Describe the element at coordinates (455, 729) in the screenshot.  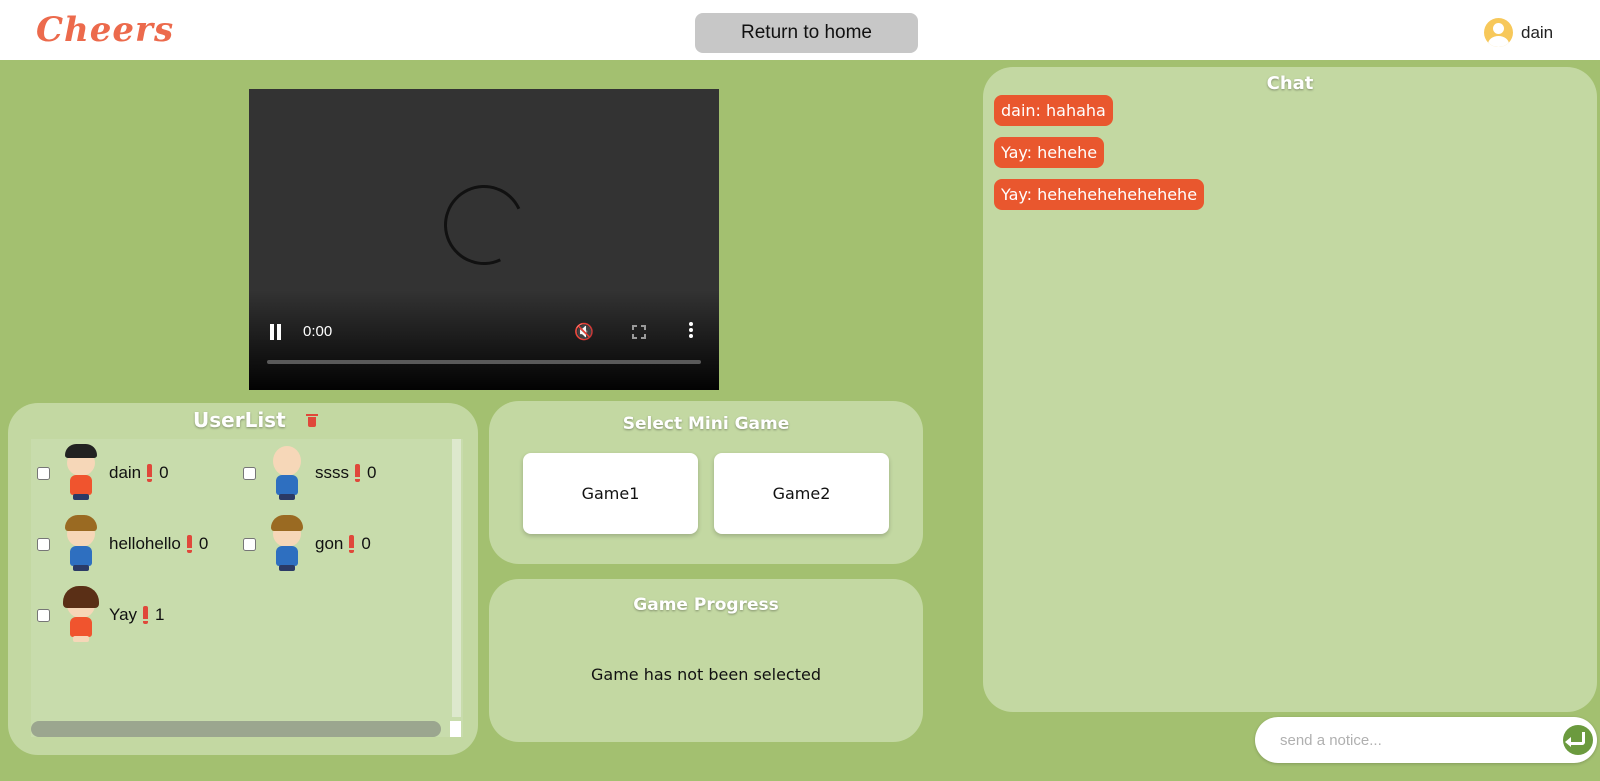
I see `scrollbar-corner` at that location.